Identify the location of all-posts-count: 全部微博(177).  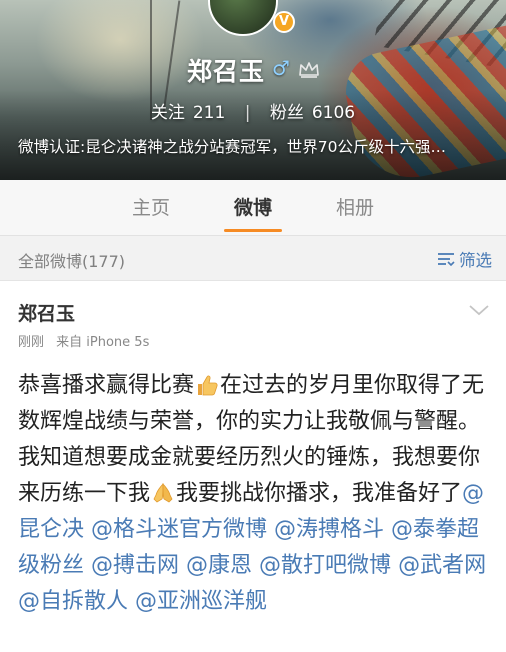
(72, 261).